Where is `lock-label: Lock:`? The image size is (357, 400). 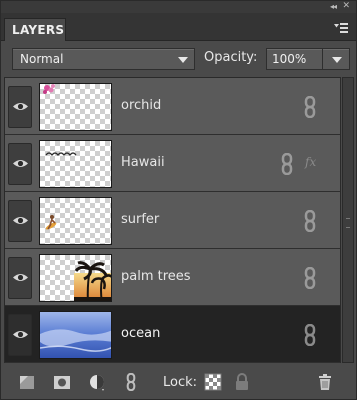 lock-label: Lock: is located at coordinates (180, 382).